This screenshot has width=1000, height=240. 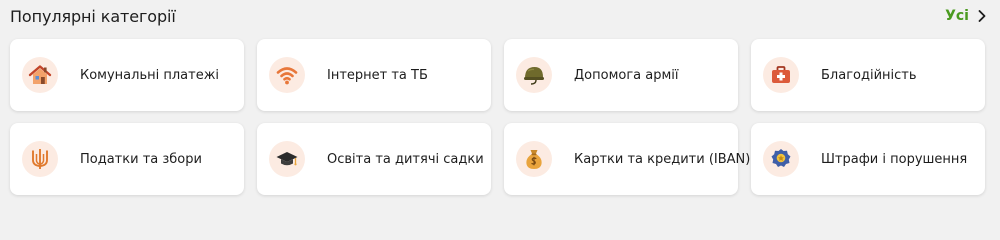 I want to click on category-label: Благодійність, so click(x=869, y=75).